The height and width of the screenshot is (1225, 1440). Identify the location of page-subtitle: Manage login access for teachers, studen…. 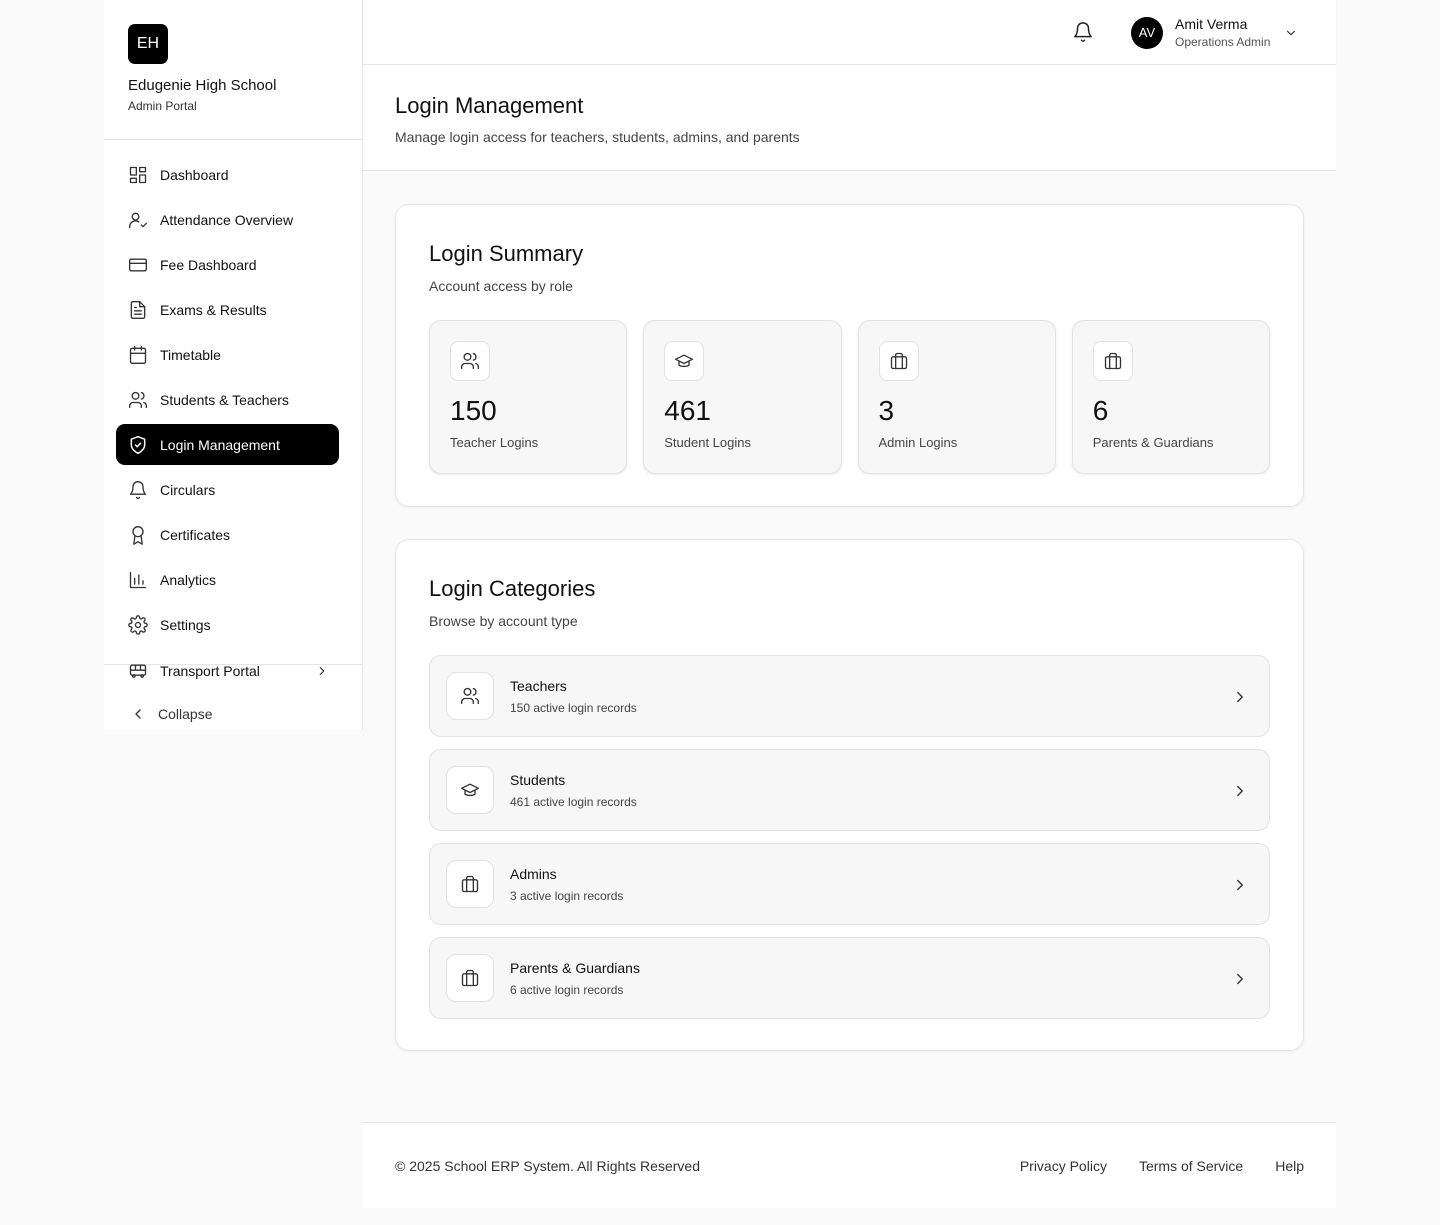
(597, 137).